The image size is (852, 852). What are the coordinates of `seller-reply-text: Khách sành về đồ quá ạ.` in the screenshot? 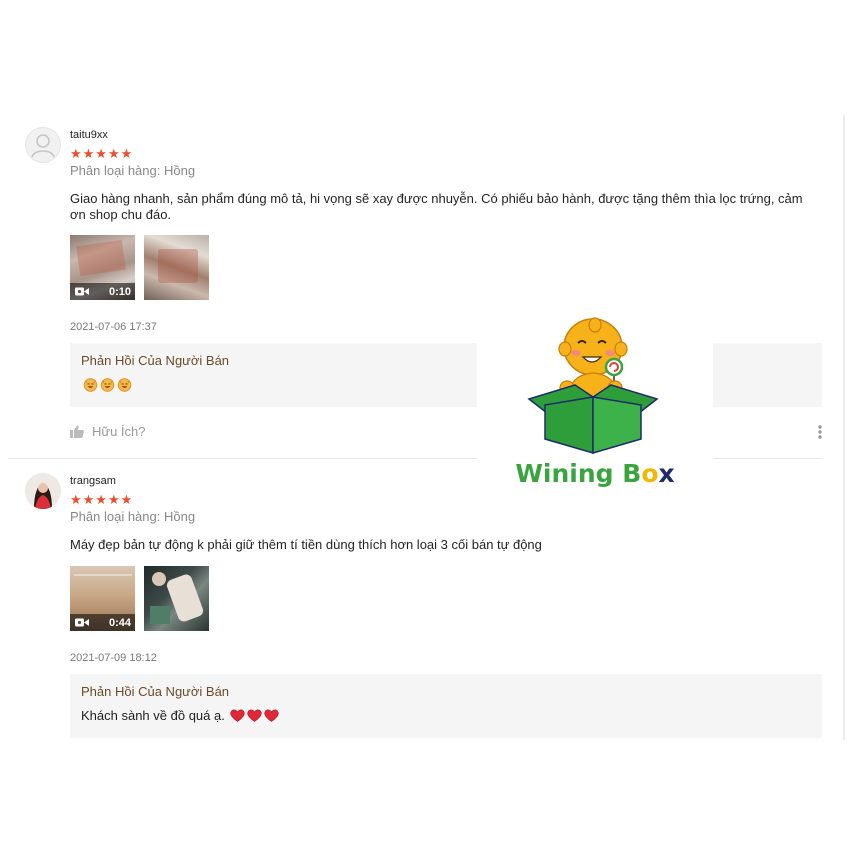 It's located at (153, 715).